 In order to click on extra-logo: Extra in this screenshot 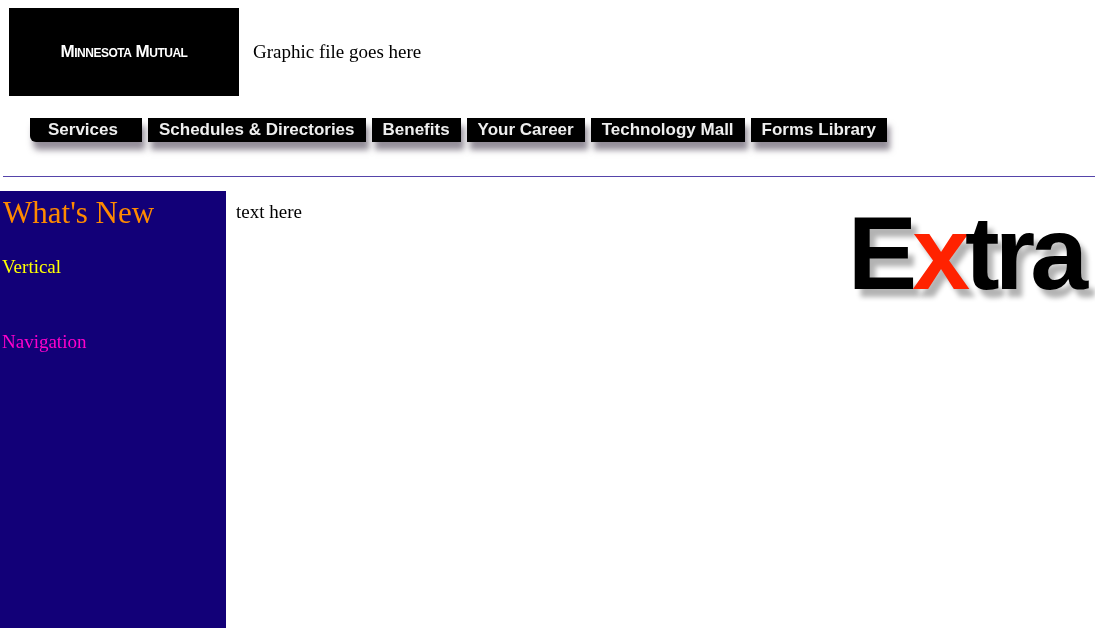, I will do `click(965, 253)`.